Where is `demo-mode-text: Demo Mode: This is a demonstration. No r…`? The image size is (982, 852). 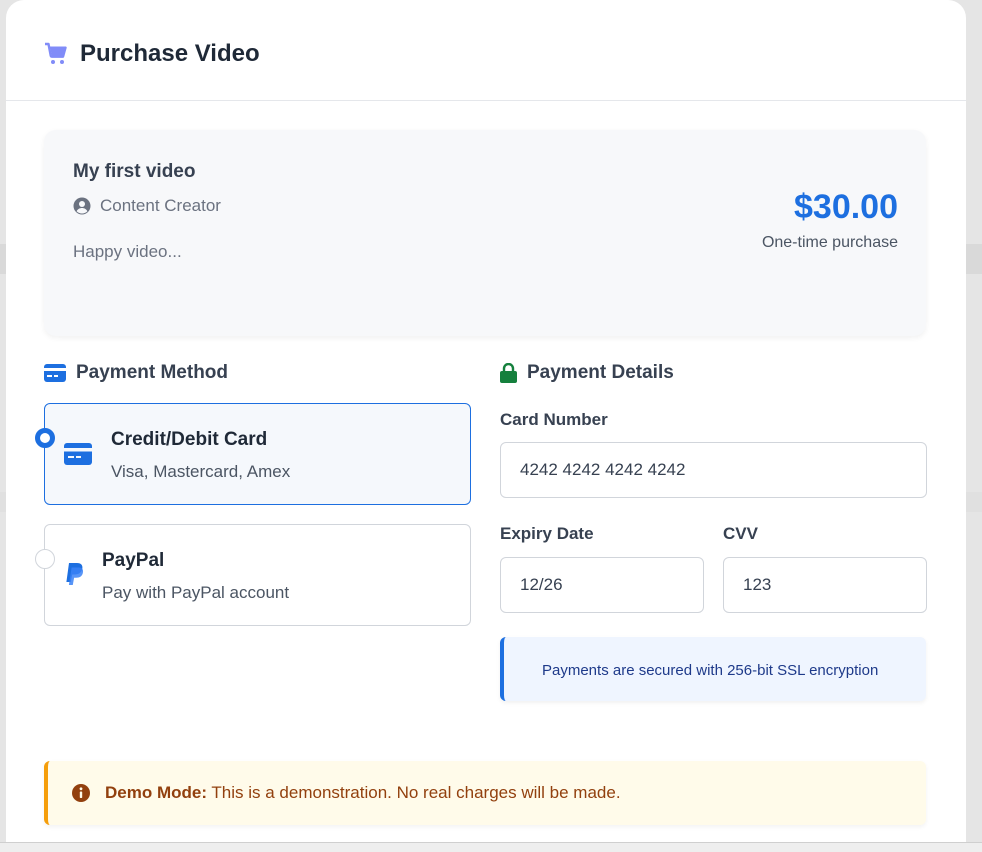 demo-mode-text: Demo Mode: This is a demonstration. No r… is located at coordinates (363, 793).